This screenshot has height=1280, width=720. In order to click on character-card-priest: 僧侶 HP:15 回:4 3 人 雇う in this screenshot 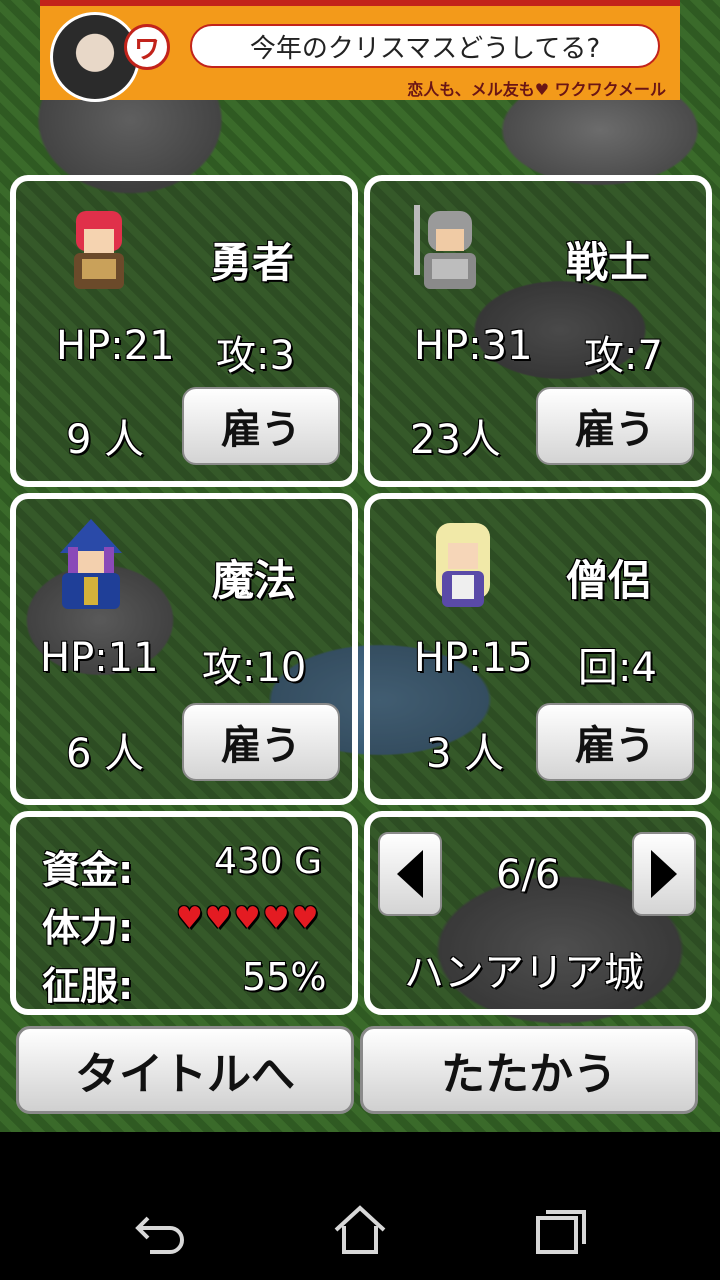, I will do `click(538, 649)`.